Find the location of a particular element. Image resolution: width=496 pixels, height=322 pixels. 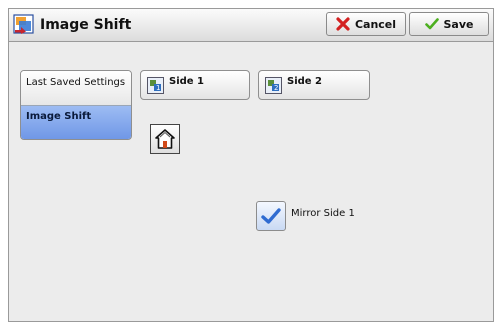

home-position-button is located at coordinates (165, 139).